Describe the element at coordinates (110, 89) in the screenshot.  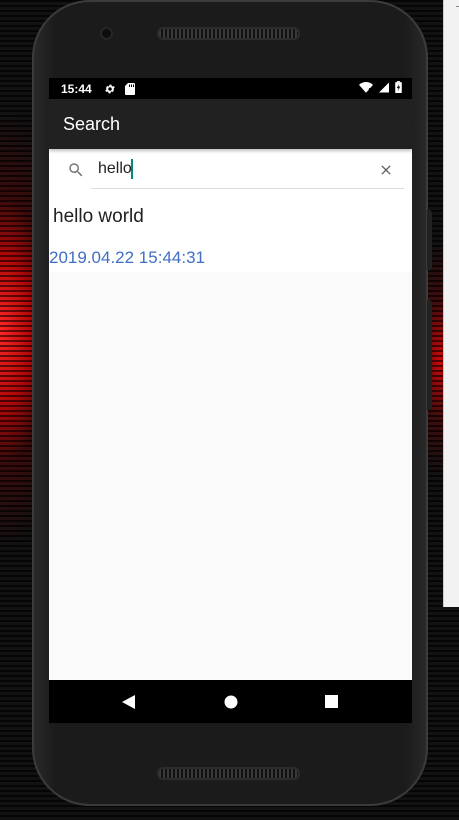
I see `gear-icon` at that location.